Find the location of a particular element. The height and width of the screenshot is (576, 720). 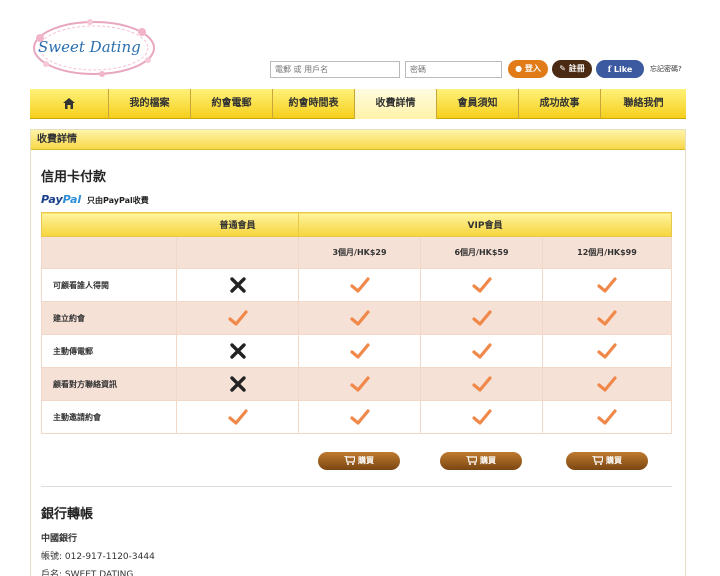

nav-my-profile: 我的檔案 is located at coordinates (150, 104).